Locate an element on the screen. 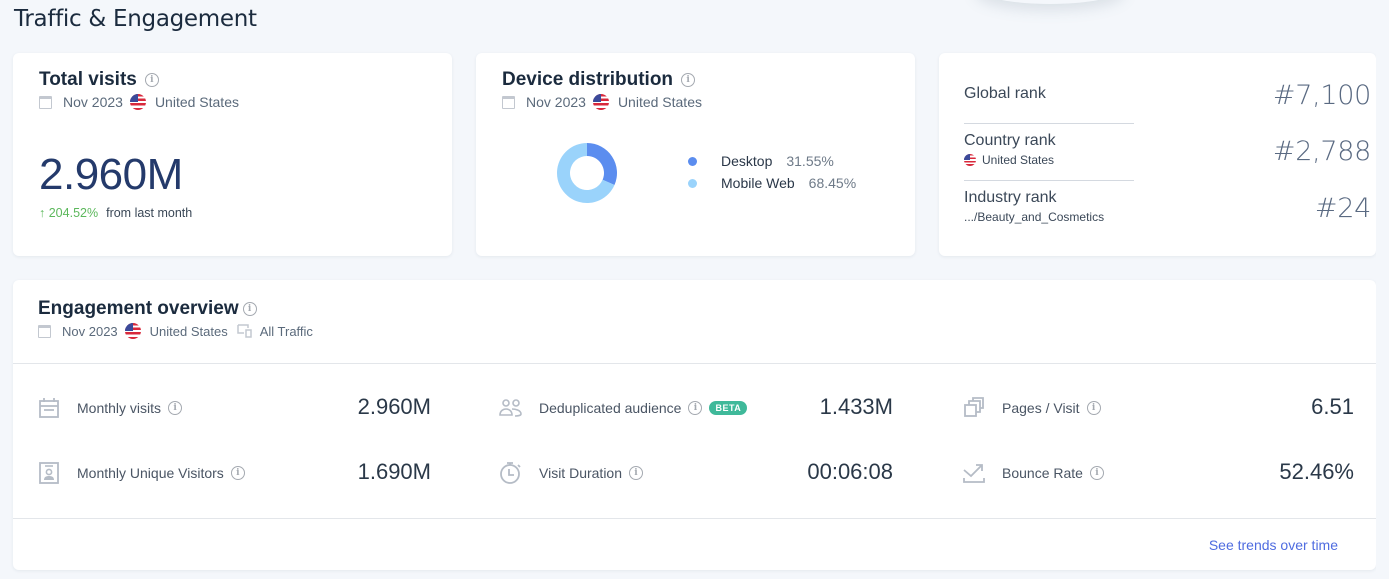 The width and height of the screenshot is (1389, 579). metric-value-visit-duration: 00:06:08 is located at coordinates (850, 471).